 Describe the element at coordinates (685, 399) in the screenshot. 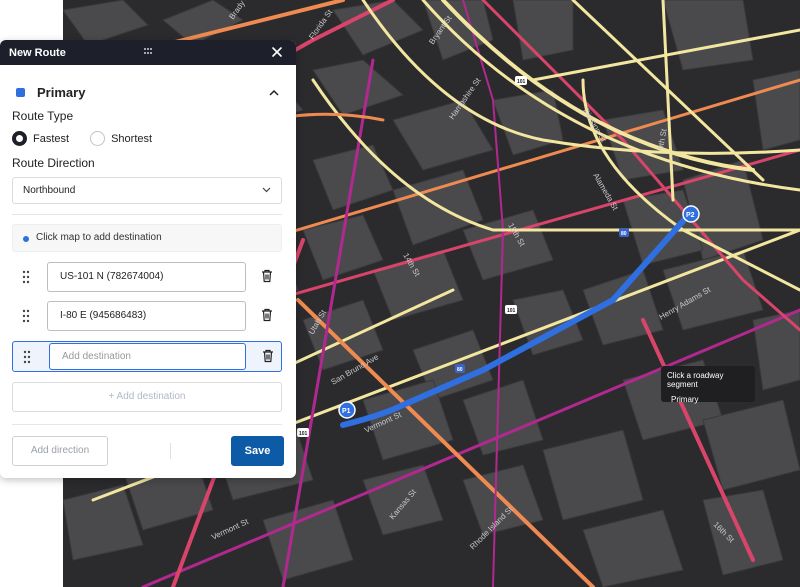

I see `tooltip-value: Primary` at that location.